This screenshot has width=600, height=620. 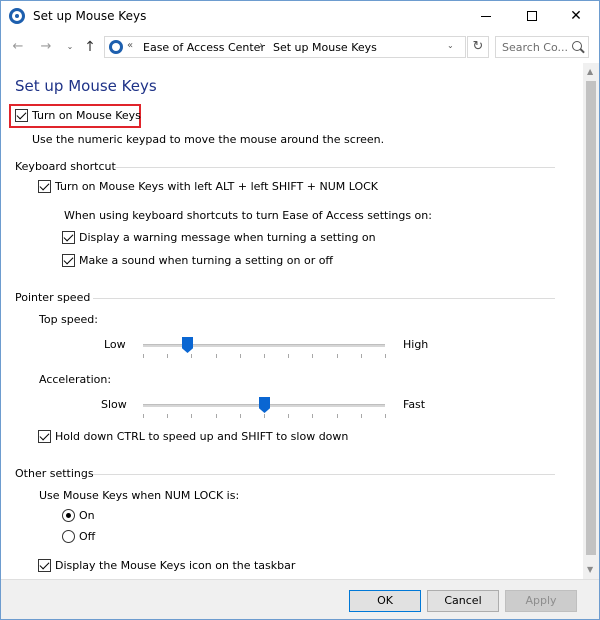 I want to click on ok-button: OK, so click(x=385, y=601).